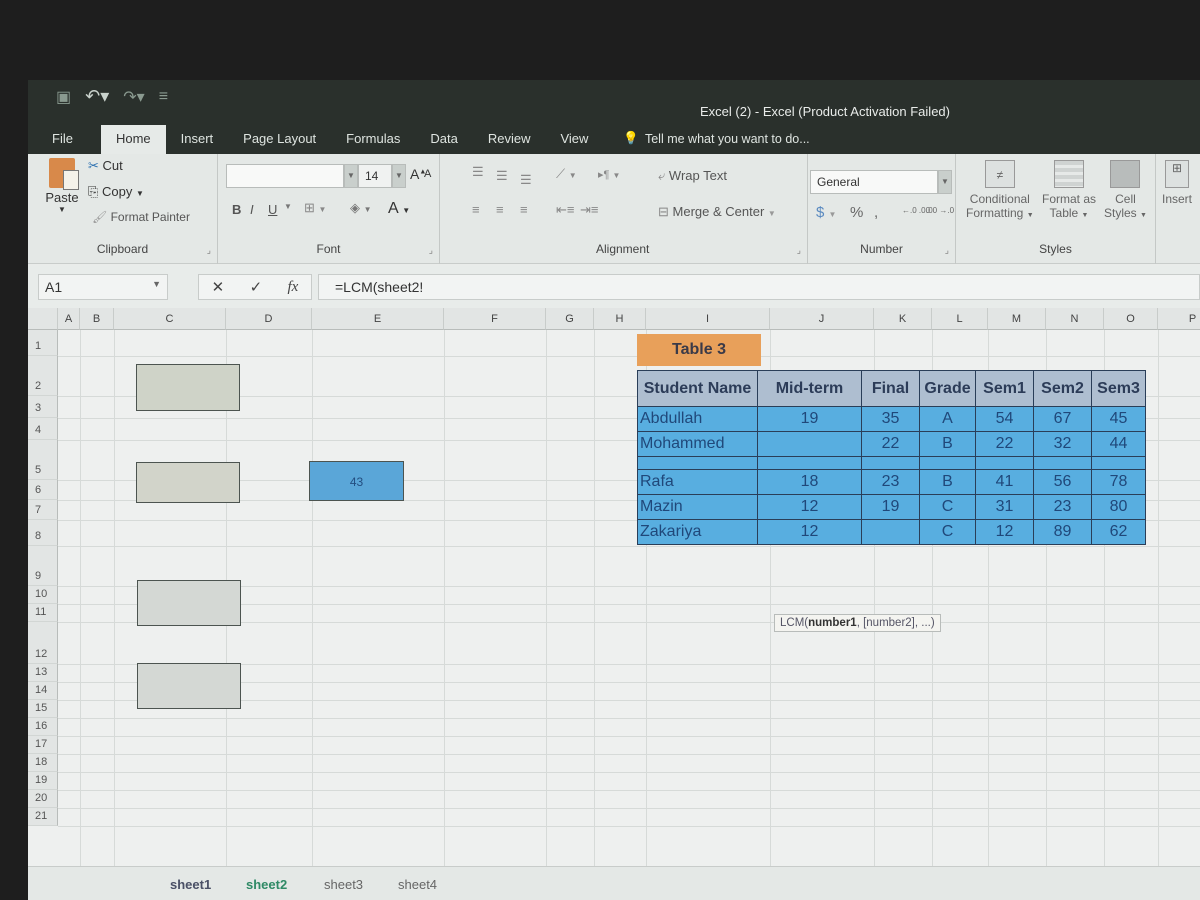  What do you see at coordinates (708, 319) in the screenshot?
I see `column-header-i: I` at bounding box center [708, 319].